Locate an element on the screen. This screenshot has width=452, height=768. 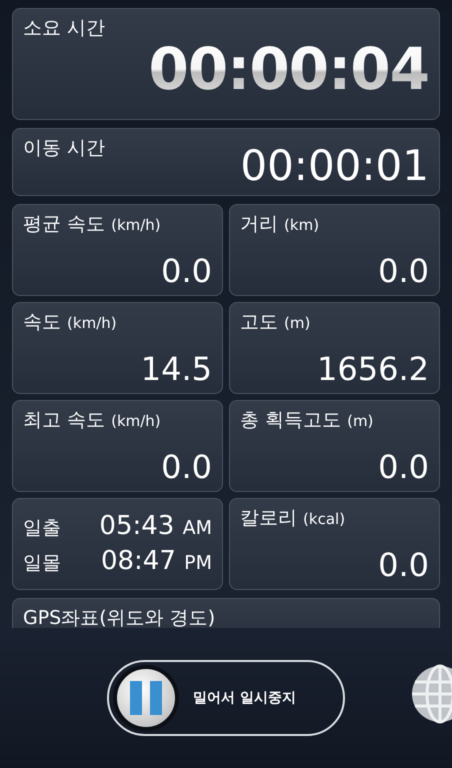
stat-label: 칼로리 (kcal) is located at coordinates (293, 518).